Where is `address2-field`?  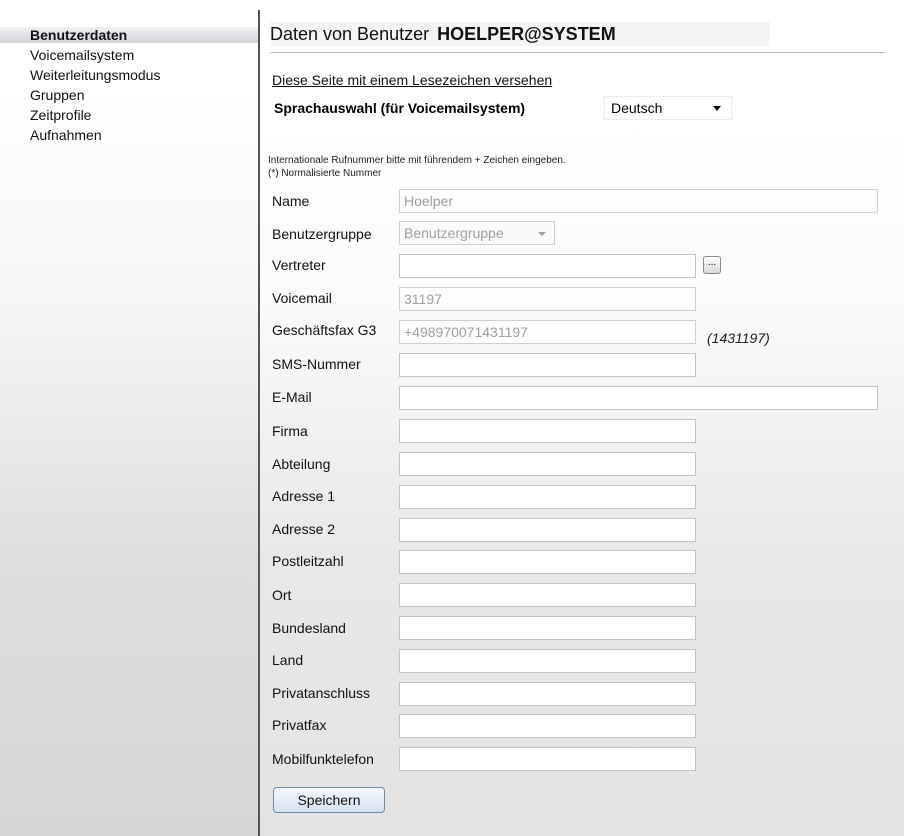 address2-field is located at coordinates (547, 530).